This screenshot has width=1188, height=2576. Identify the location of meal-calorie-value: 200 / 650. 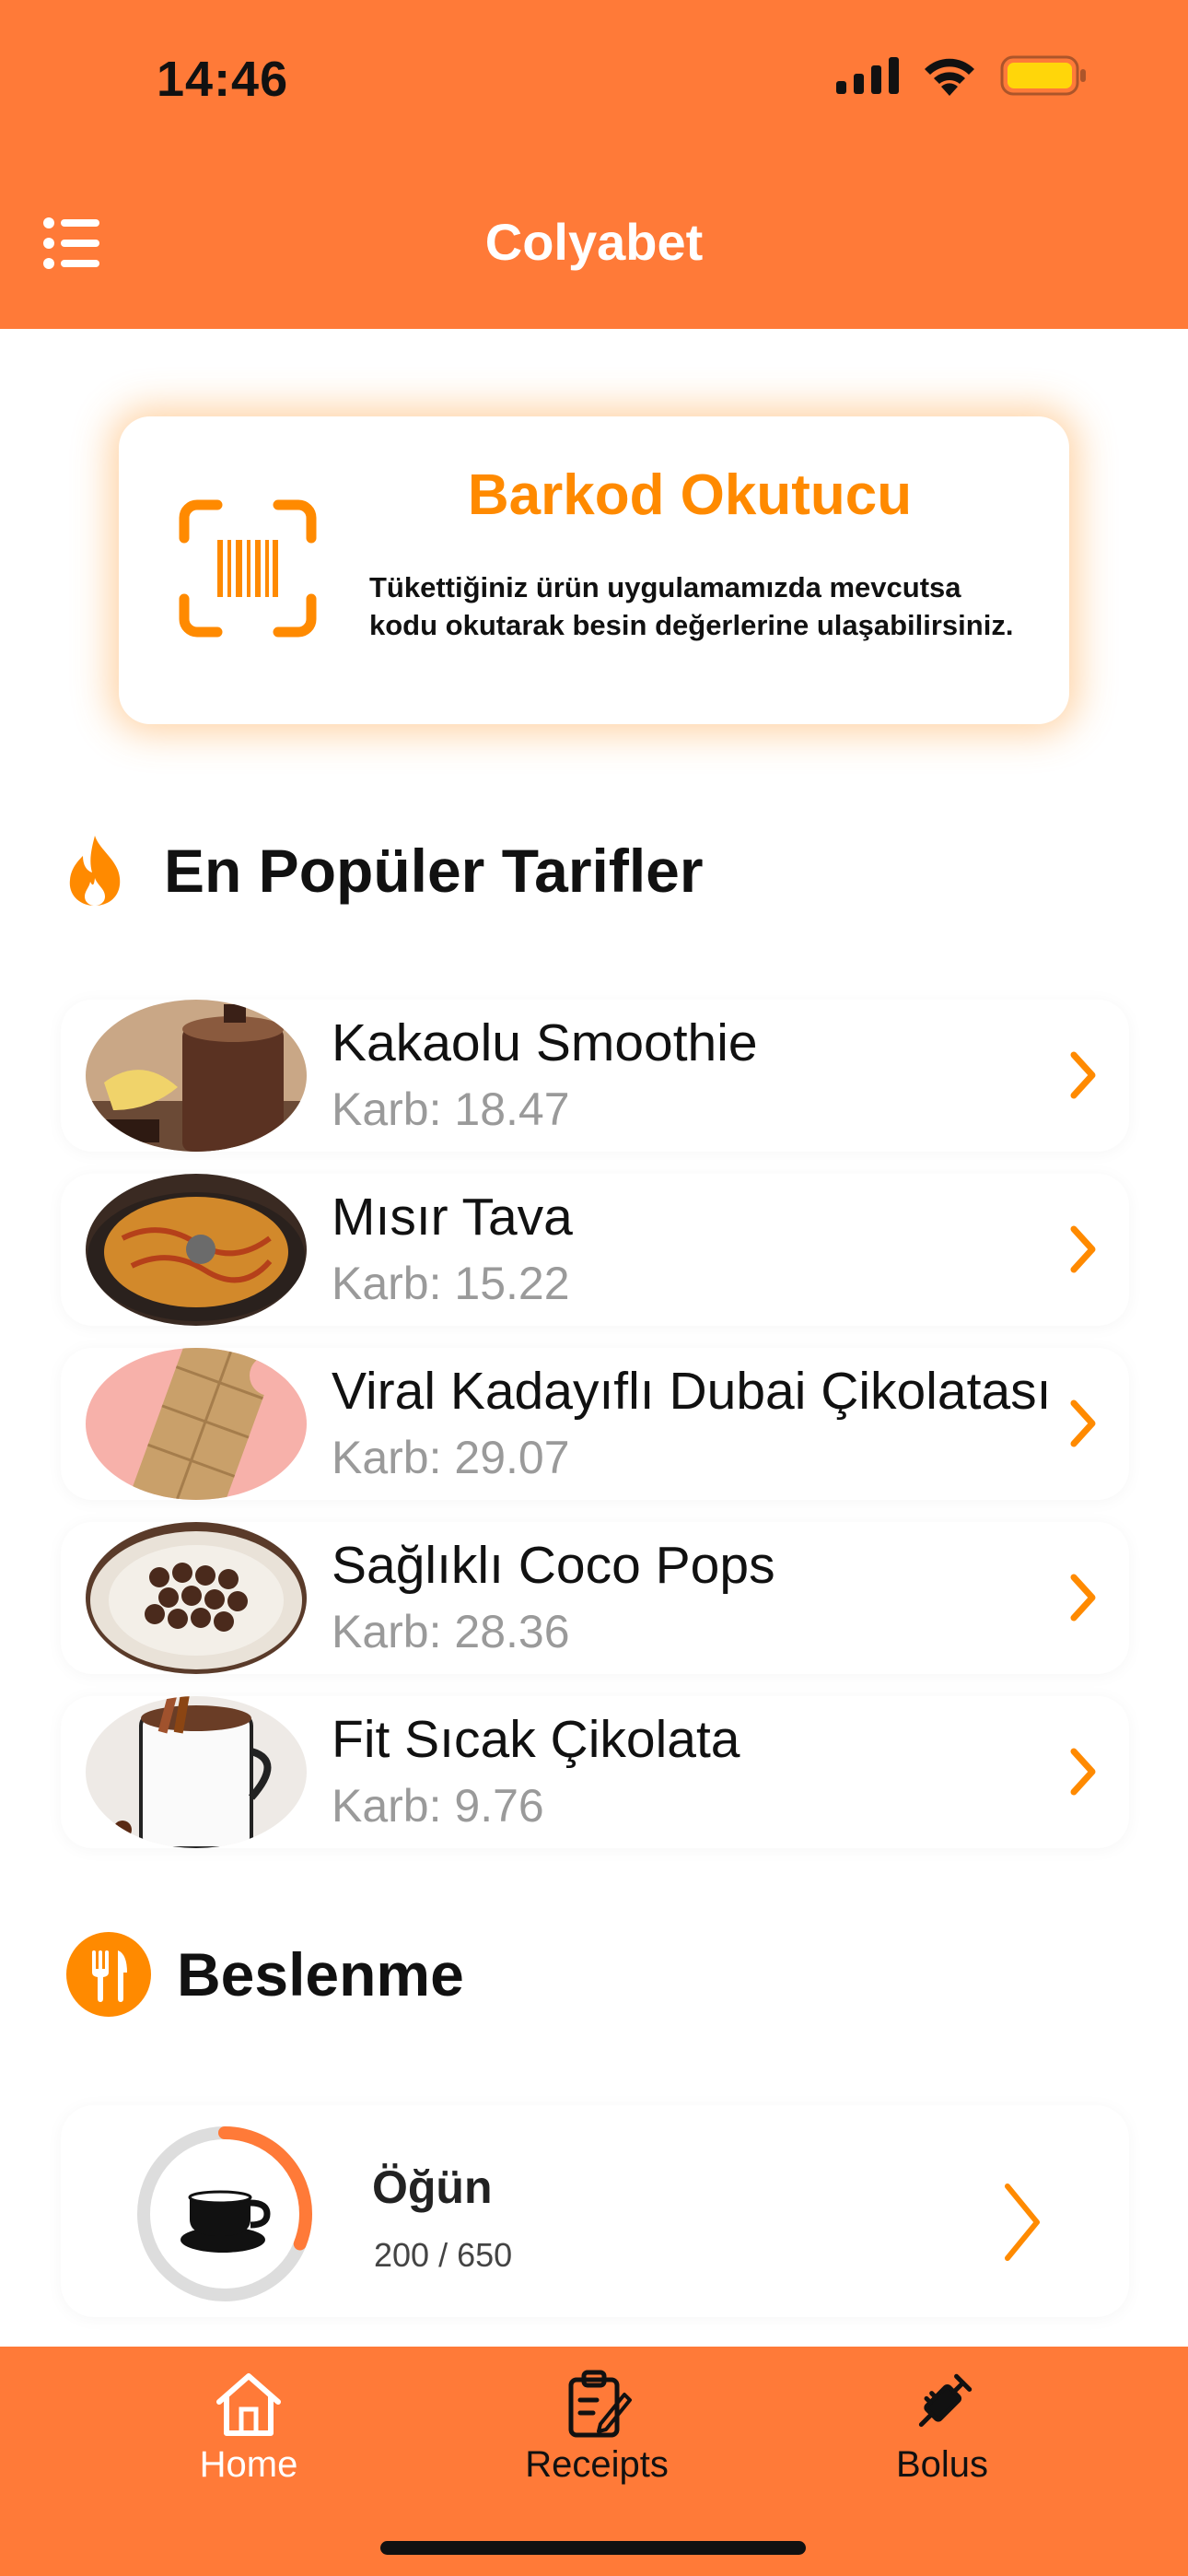
(444, 2255).